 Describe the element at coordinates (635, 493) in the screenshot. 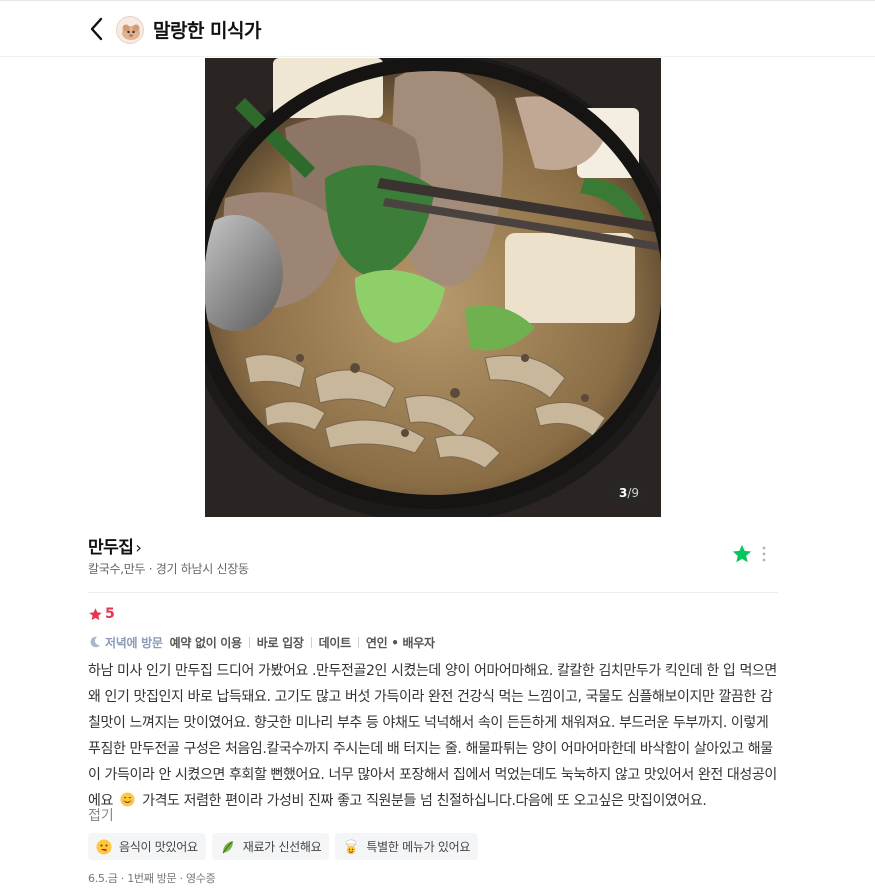

I see `photo-total-count: 9` at that location.